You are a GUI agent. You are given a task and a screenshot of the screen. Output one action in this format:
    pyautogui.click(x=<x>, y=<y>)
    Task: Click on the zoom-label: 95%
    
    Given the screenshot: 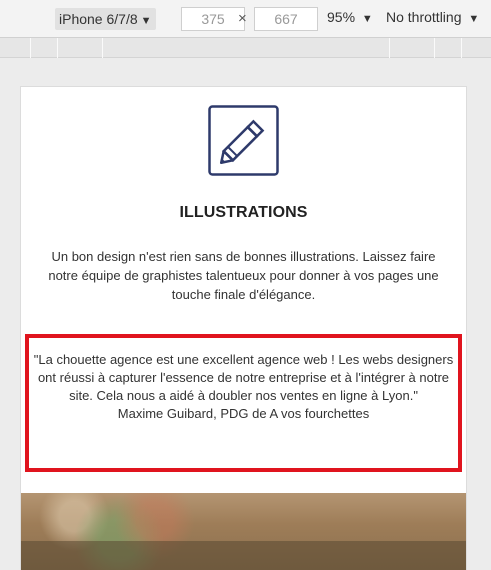 What is the action you would take?
    pyautogui.click(x=341, y=17)
    